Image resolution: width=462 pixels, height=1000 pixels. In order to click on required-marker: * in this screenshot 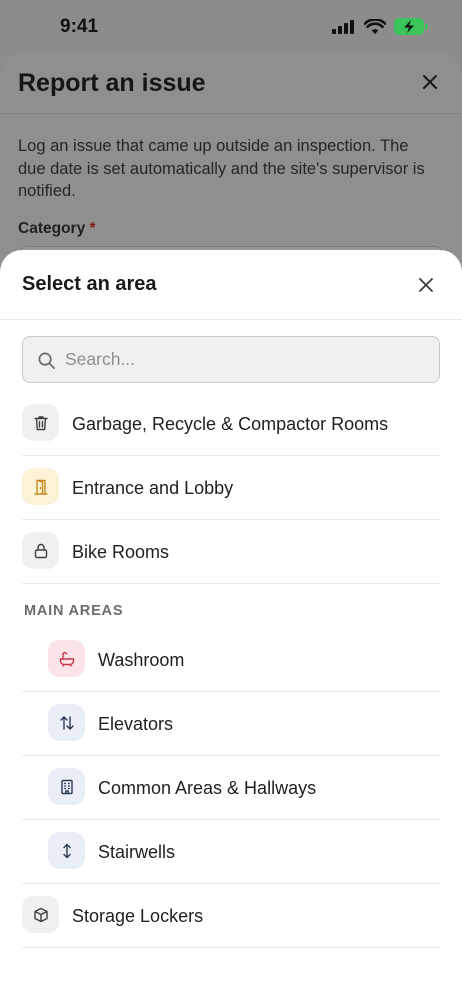, I will do `click(92, 228)`.